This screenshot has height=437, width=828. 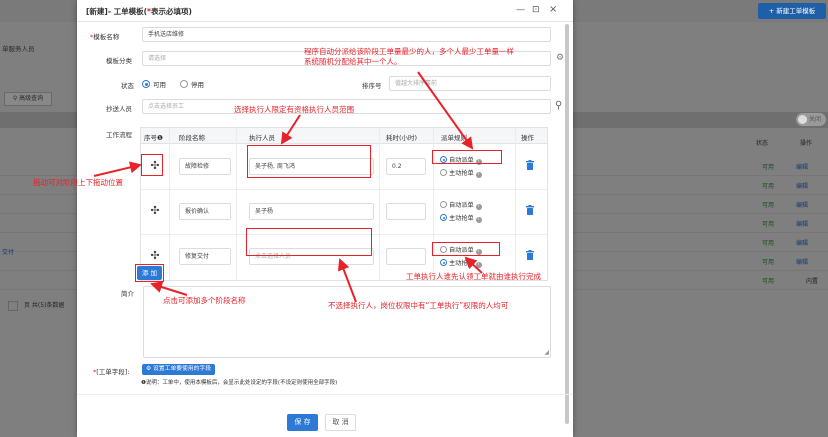 I want to click on auto-dispatch-radio: 自动派单 i, so click(x=461, y=205).